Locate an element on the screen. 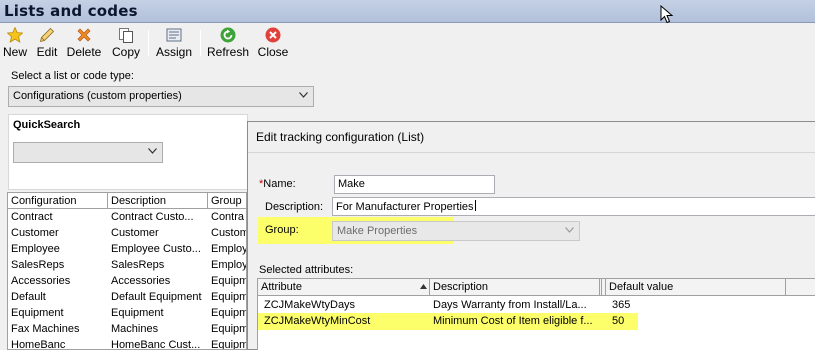 The image size is (815, 350). table-row: Equipment Equipment Equipm is located at coordinates (127, 313).